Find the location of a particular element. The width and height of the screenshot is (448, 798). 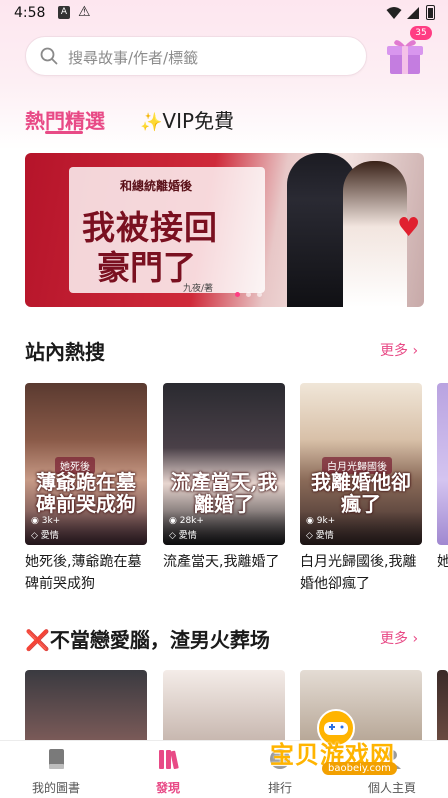

section-title-text: 不當戀愛腦，渣男火葬场 is located at coordinates (159, 640).